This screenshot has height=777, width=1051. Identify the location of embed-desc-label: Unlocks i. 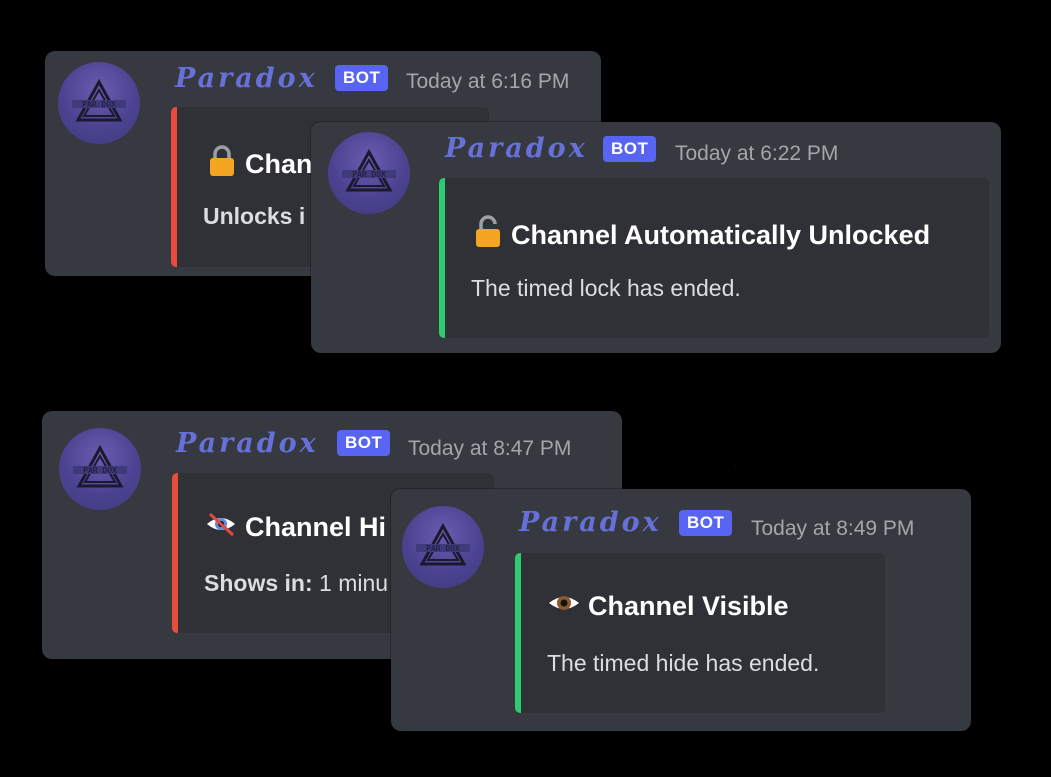
(254, 216).